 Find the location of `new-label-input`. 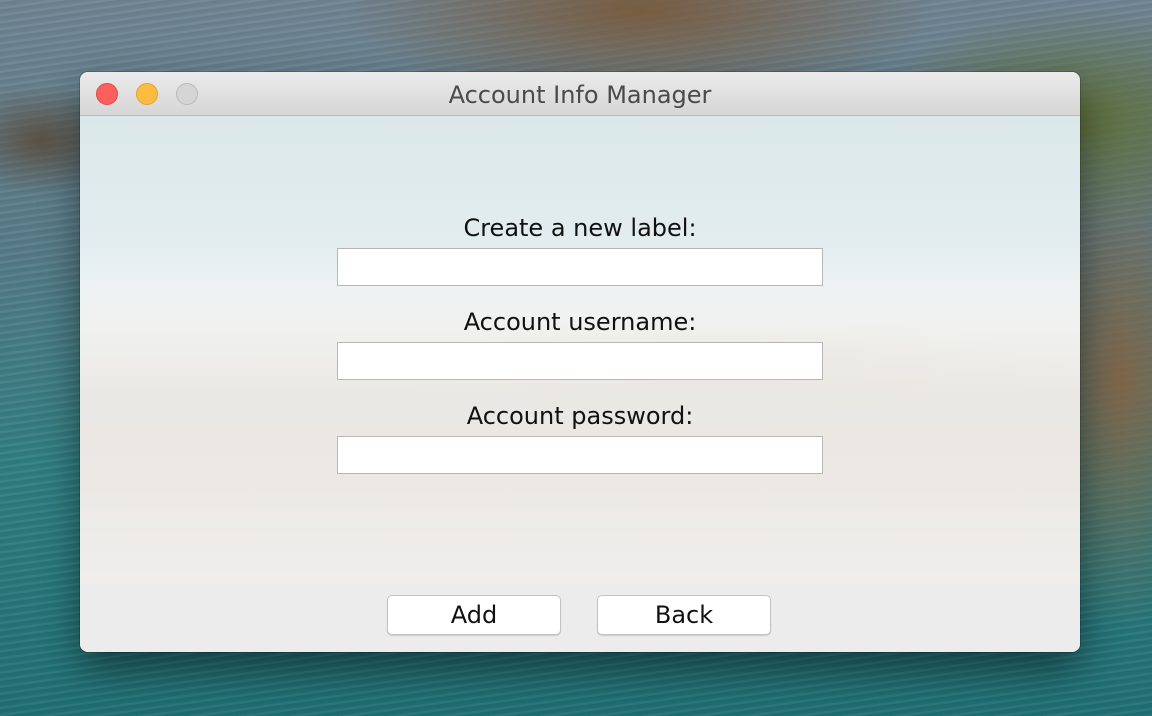

new-label-input is located at coordinates (580, 267).